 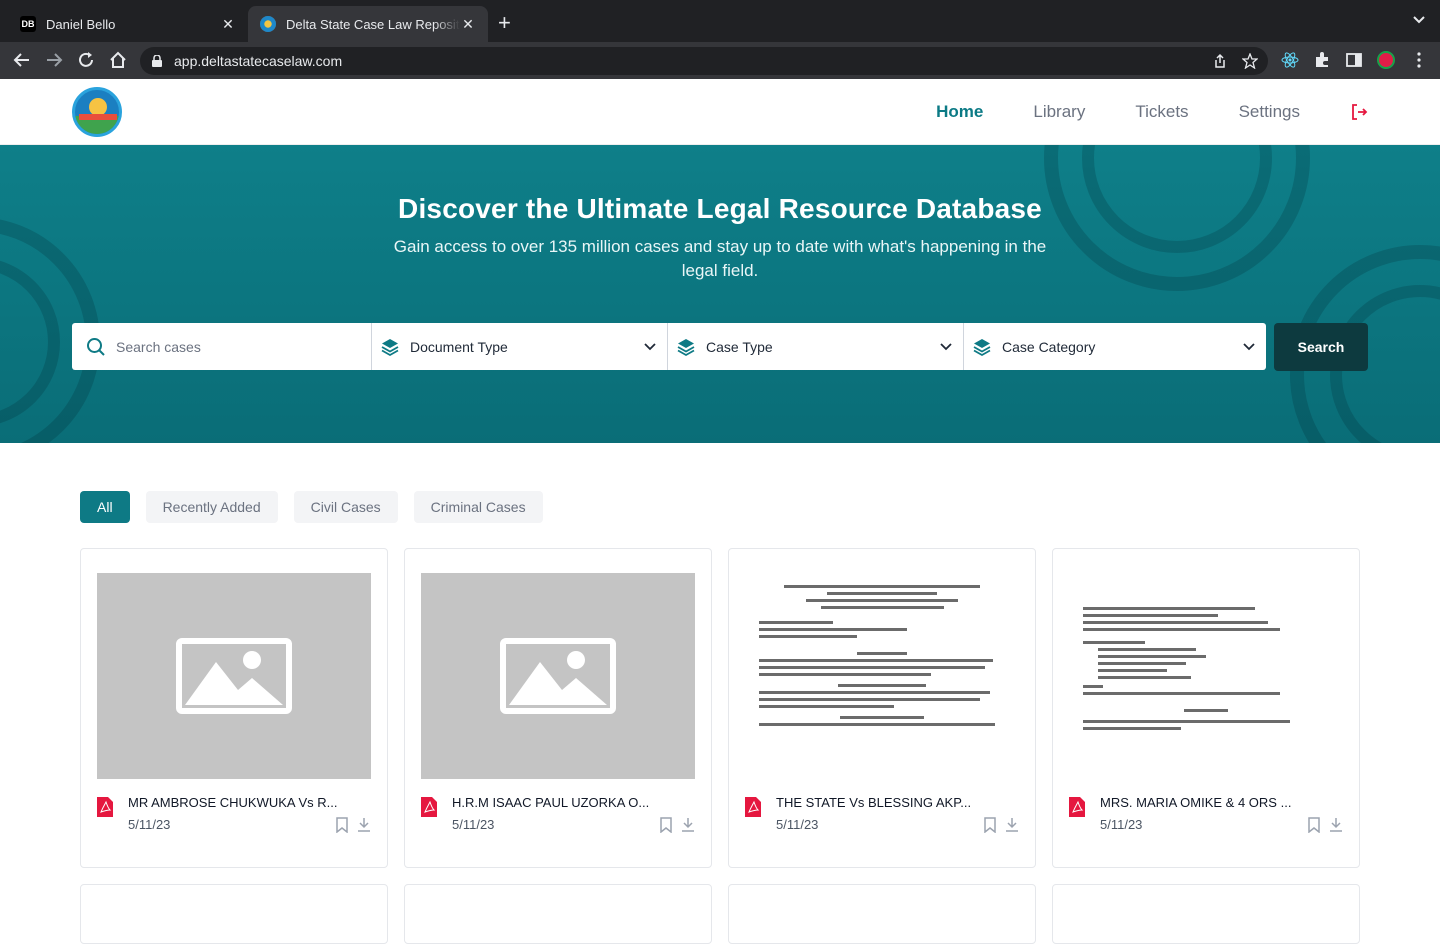 I want to click on case-card: H.R.M ISAAC PAUL UZORKA O... 5/11/23, so click(x=558, y=708).